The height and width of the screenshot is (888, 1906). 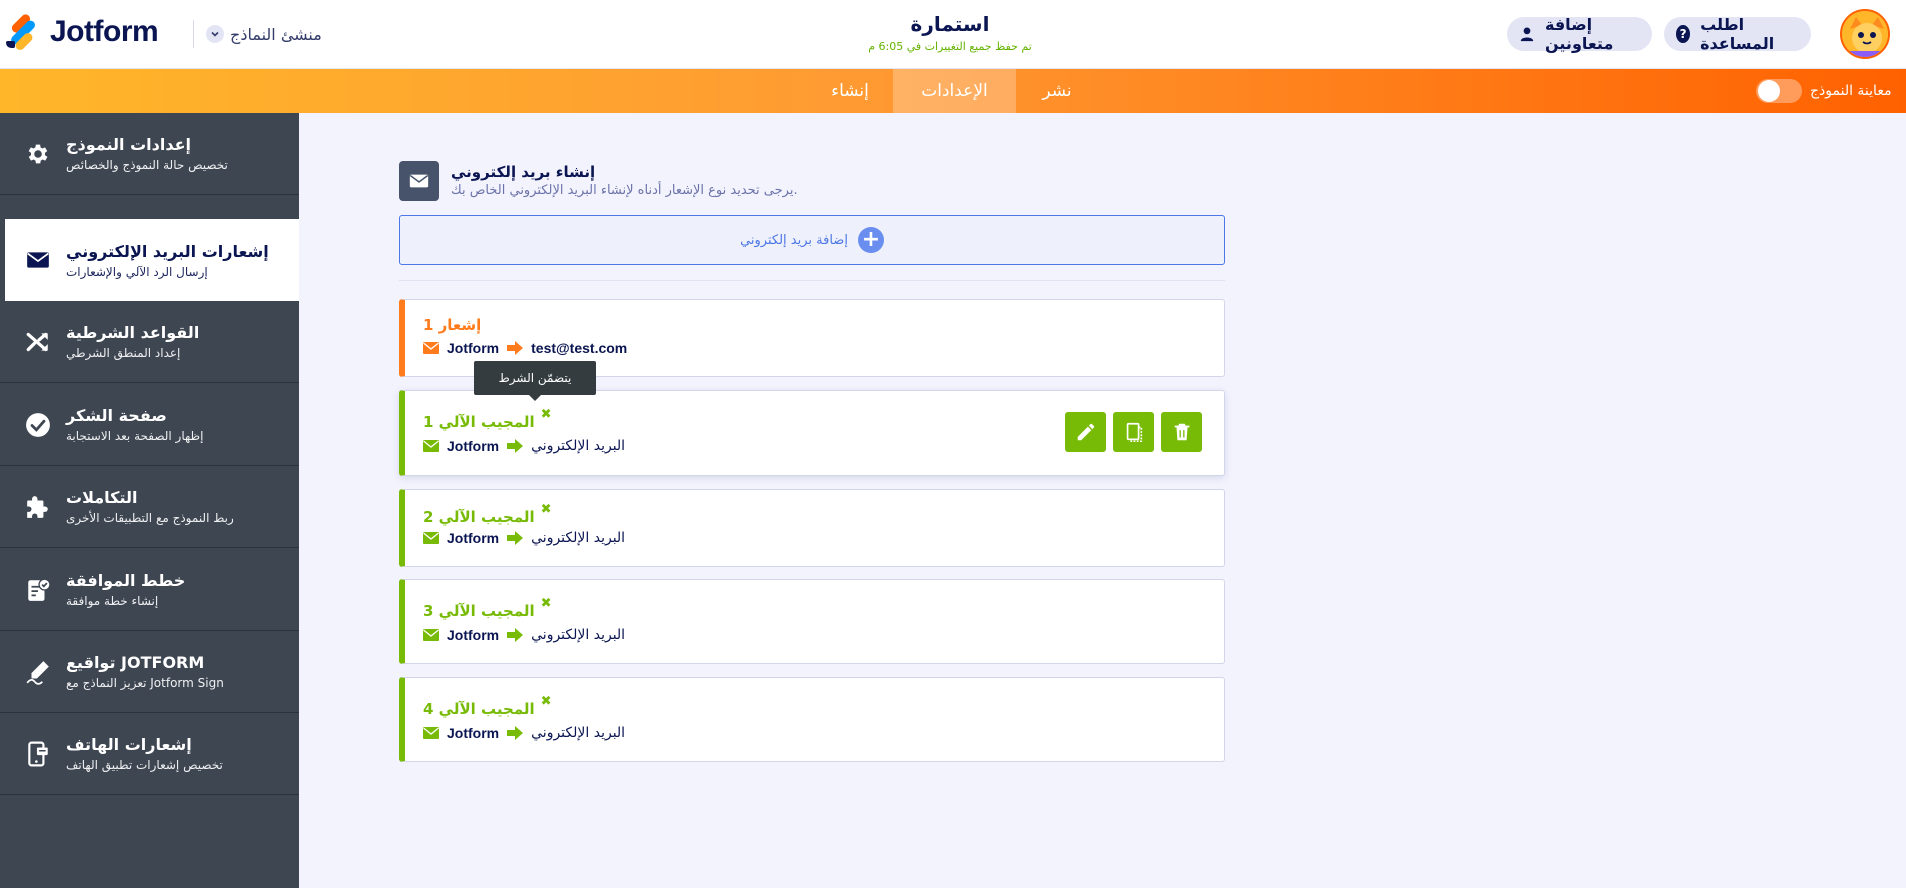 What do you see at coordinates (147, 165) in the screenshot?
I see `sidebar-item-subtitle: تخصيص حالة النموذج والخصائص` at bounding box center [147, 165].